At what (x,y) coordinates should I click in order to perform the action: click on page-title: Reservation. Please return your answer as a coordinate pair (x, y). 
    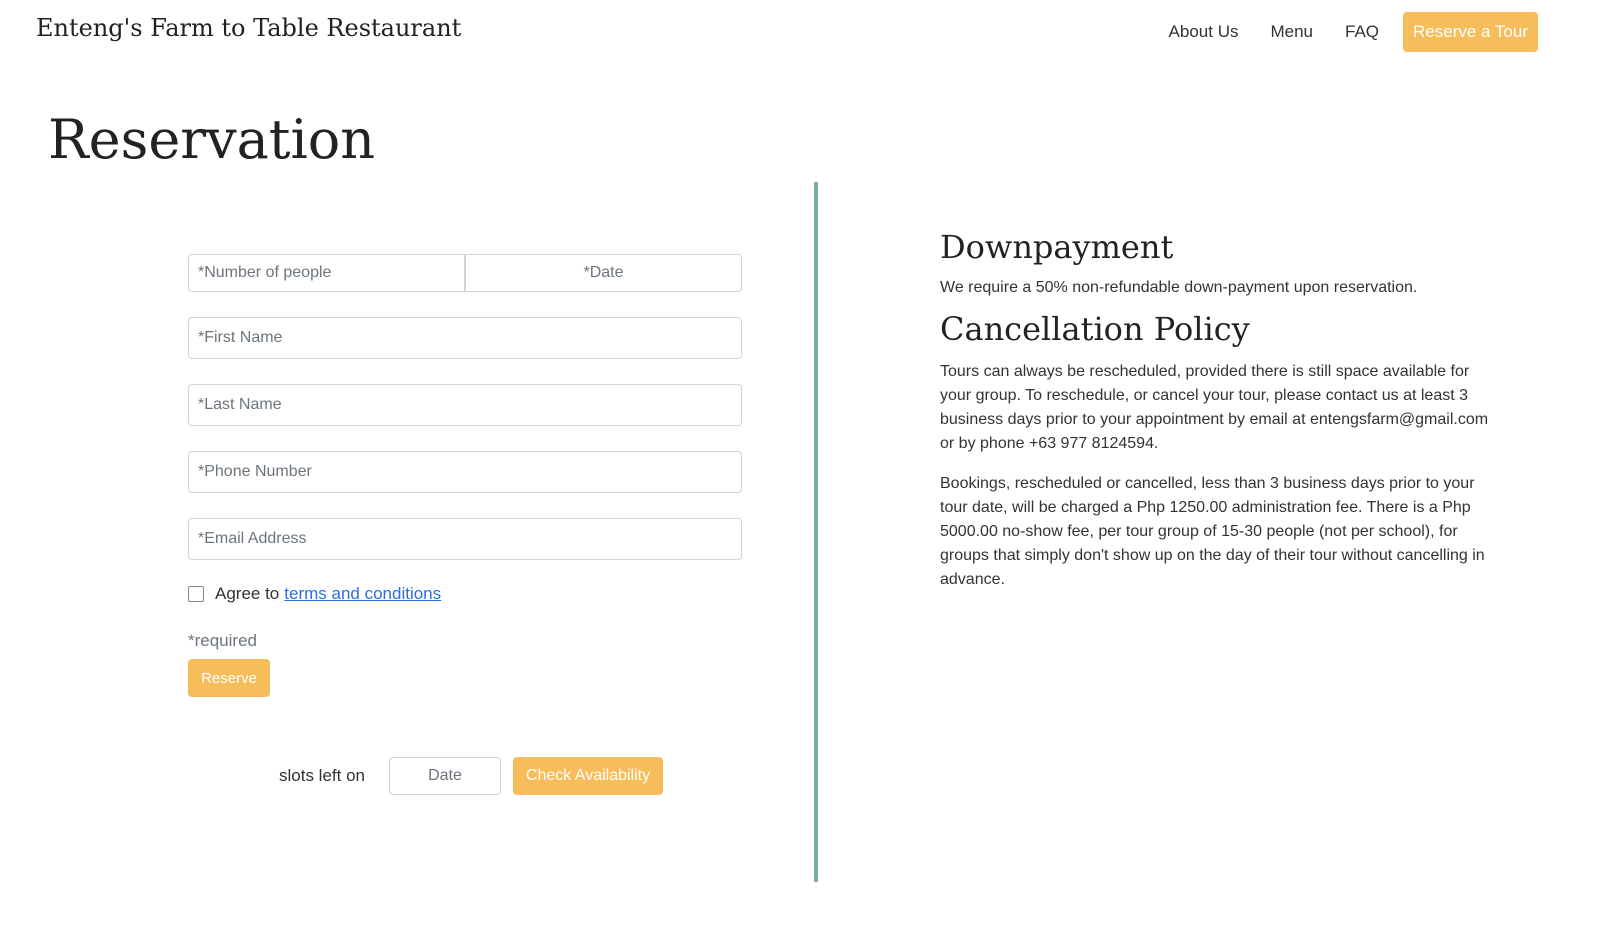
    Looking at the image, I should click on (212, 139).